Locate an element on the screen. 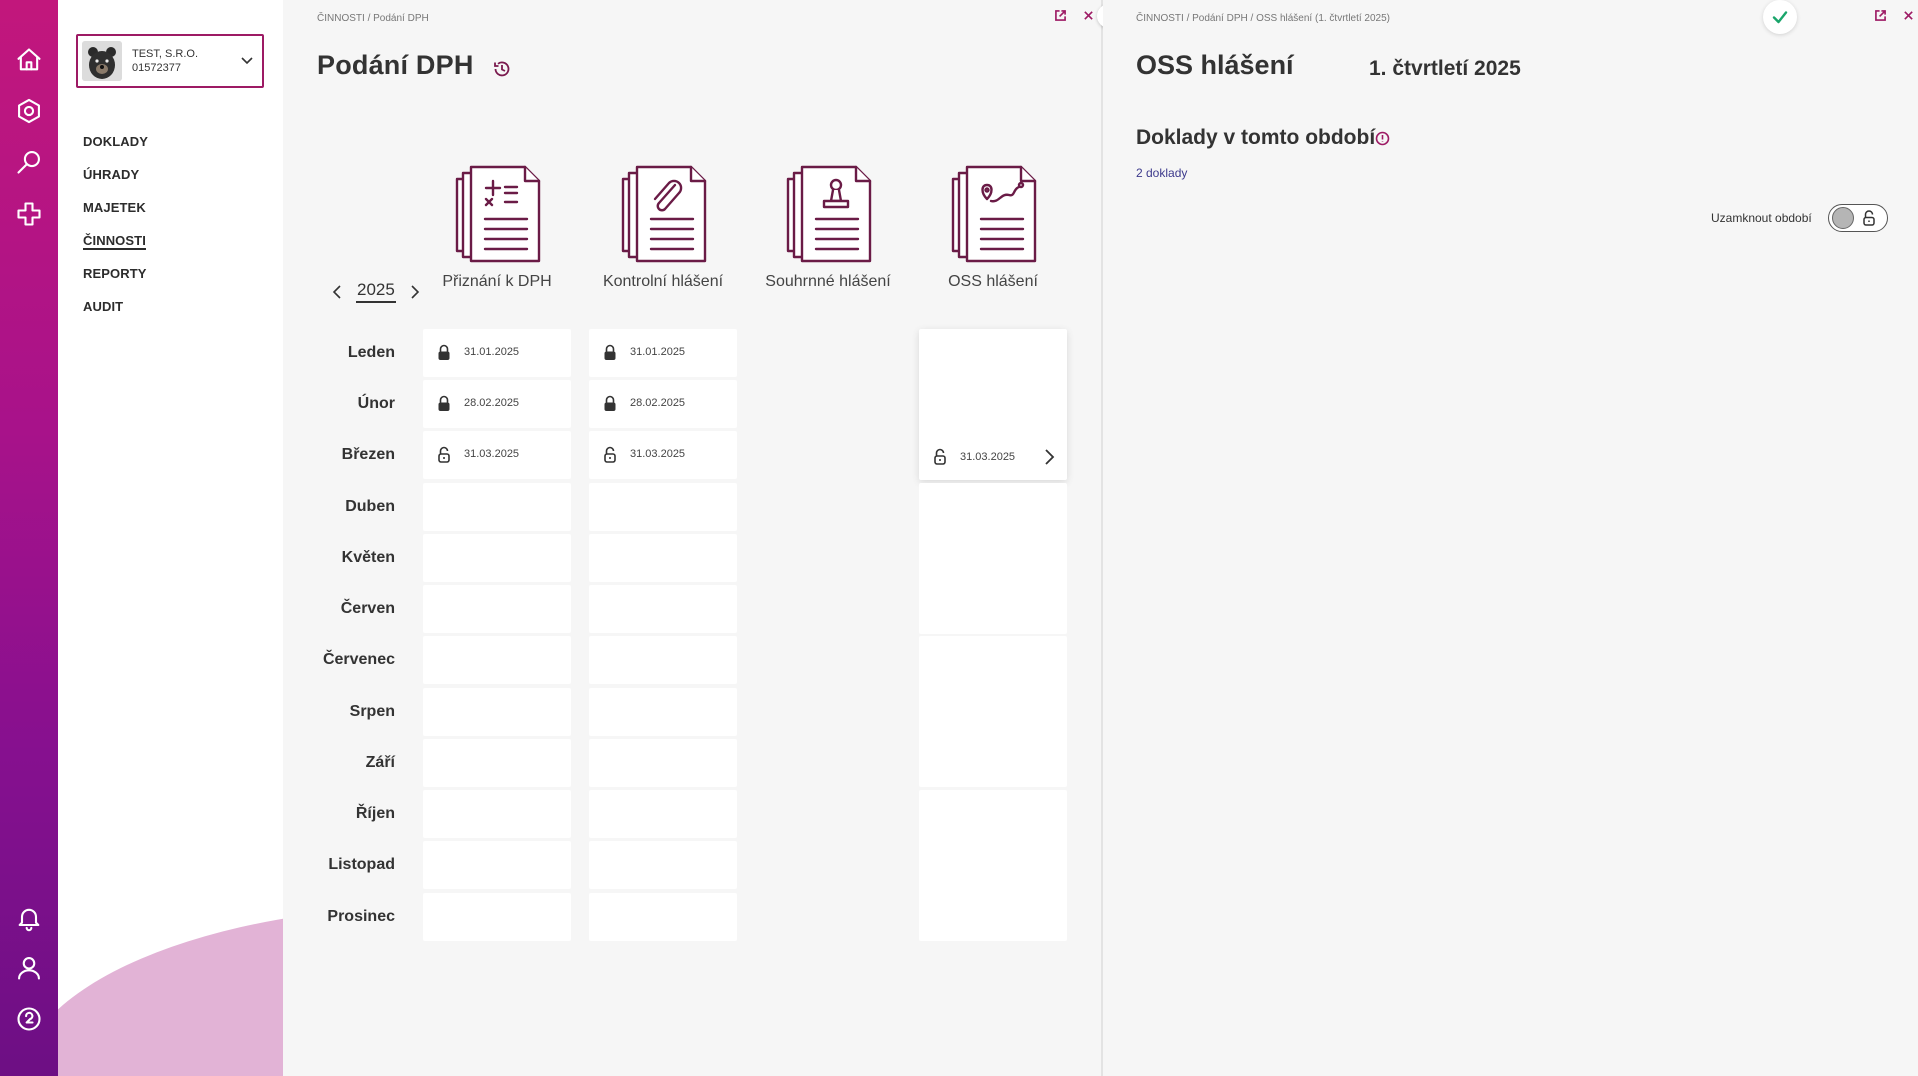  calculator-document-icon is located at coordinates (497, 213).